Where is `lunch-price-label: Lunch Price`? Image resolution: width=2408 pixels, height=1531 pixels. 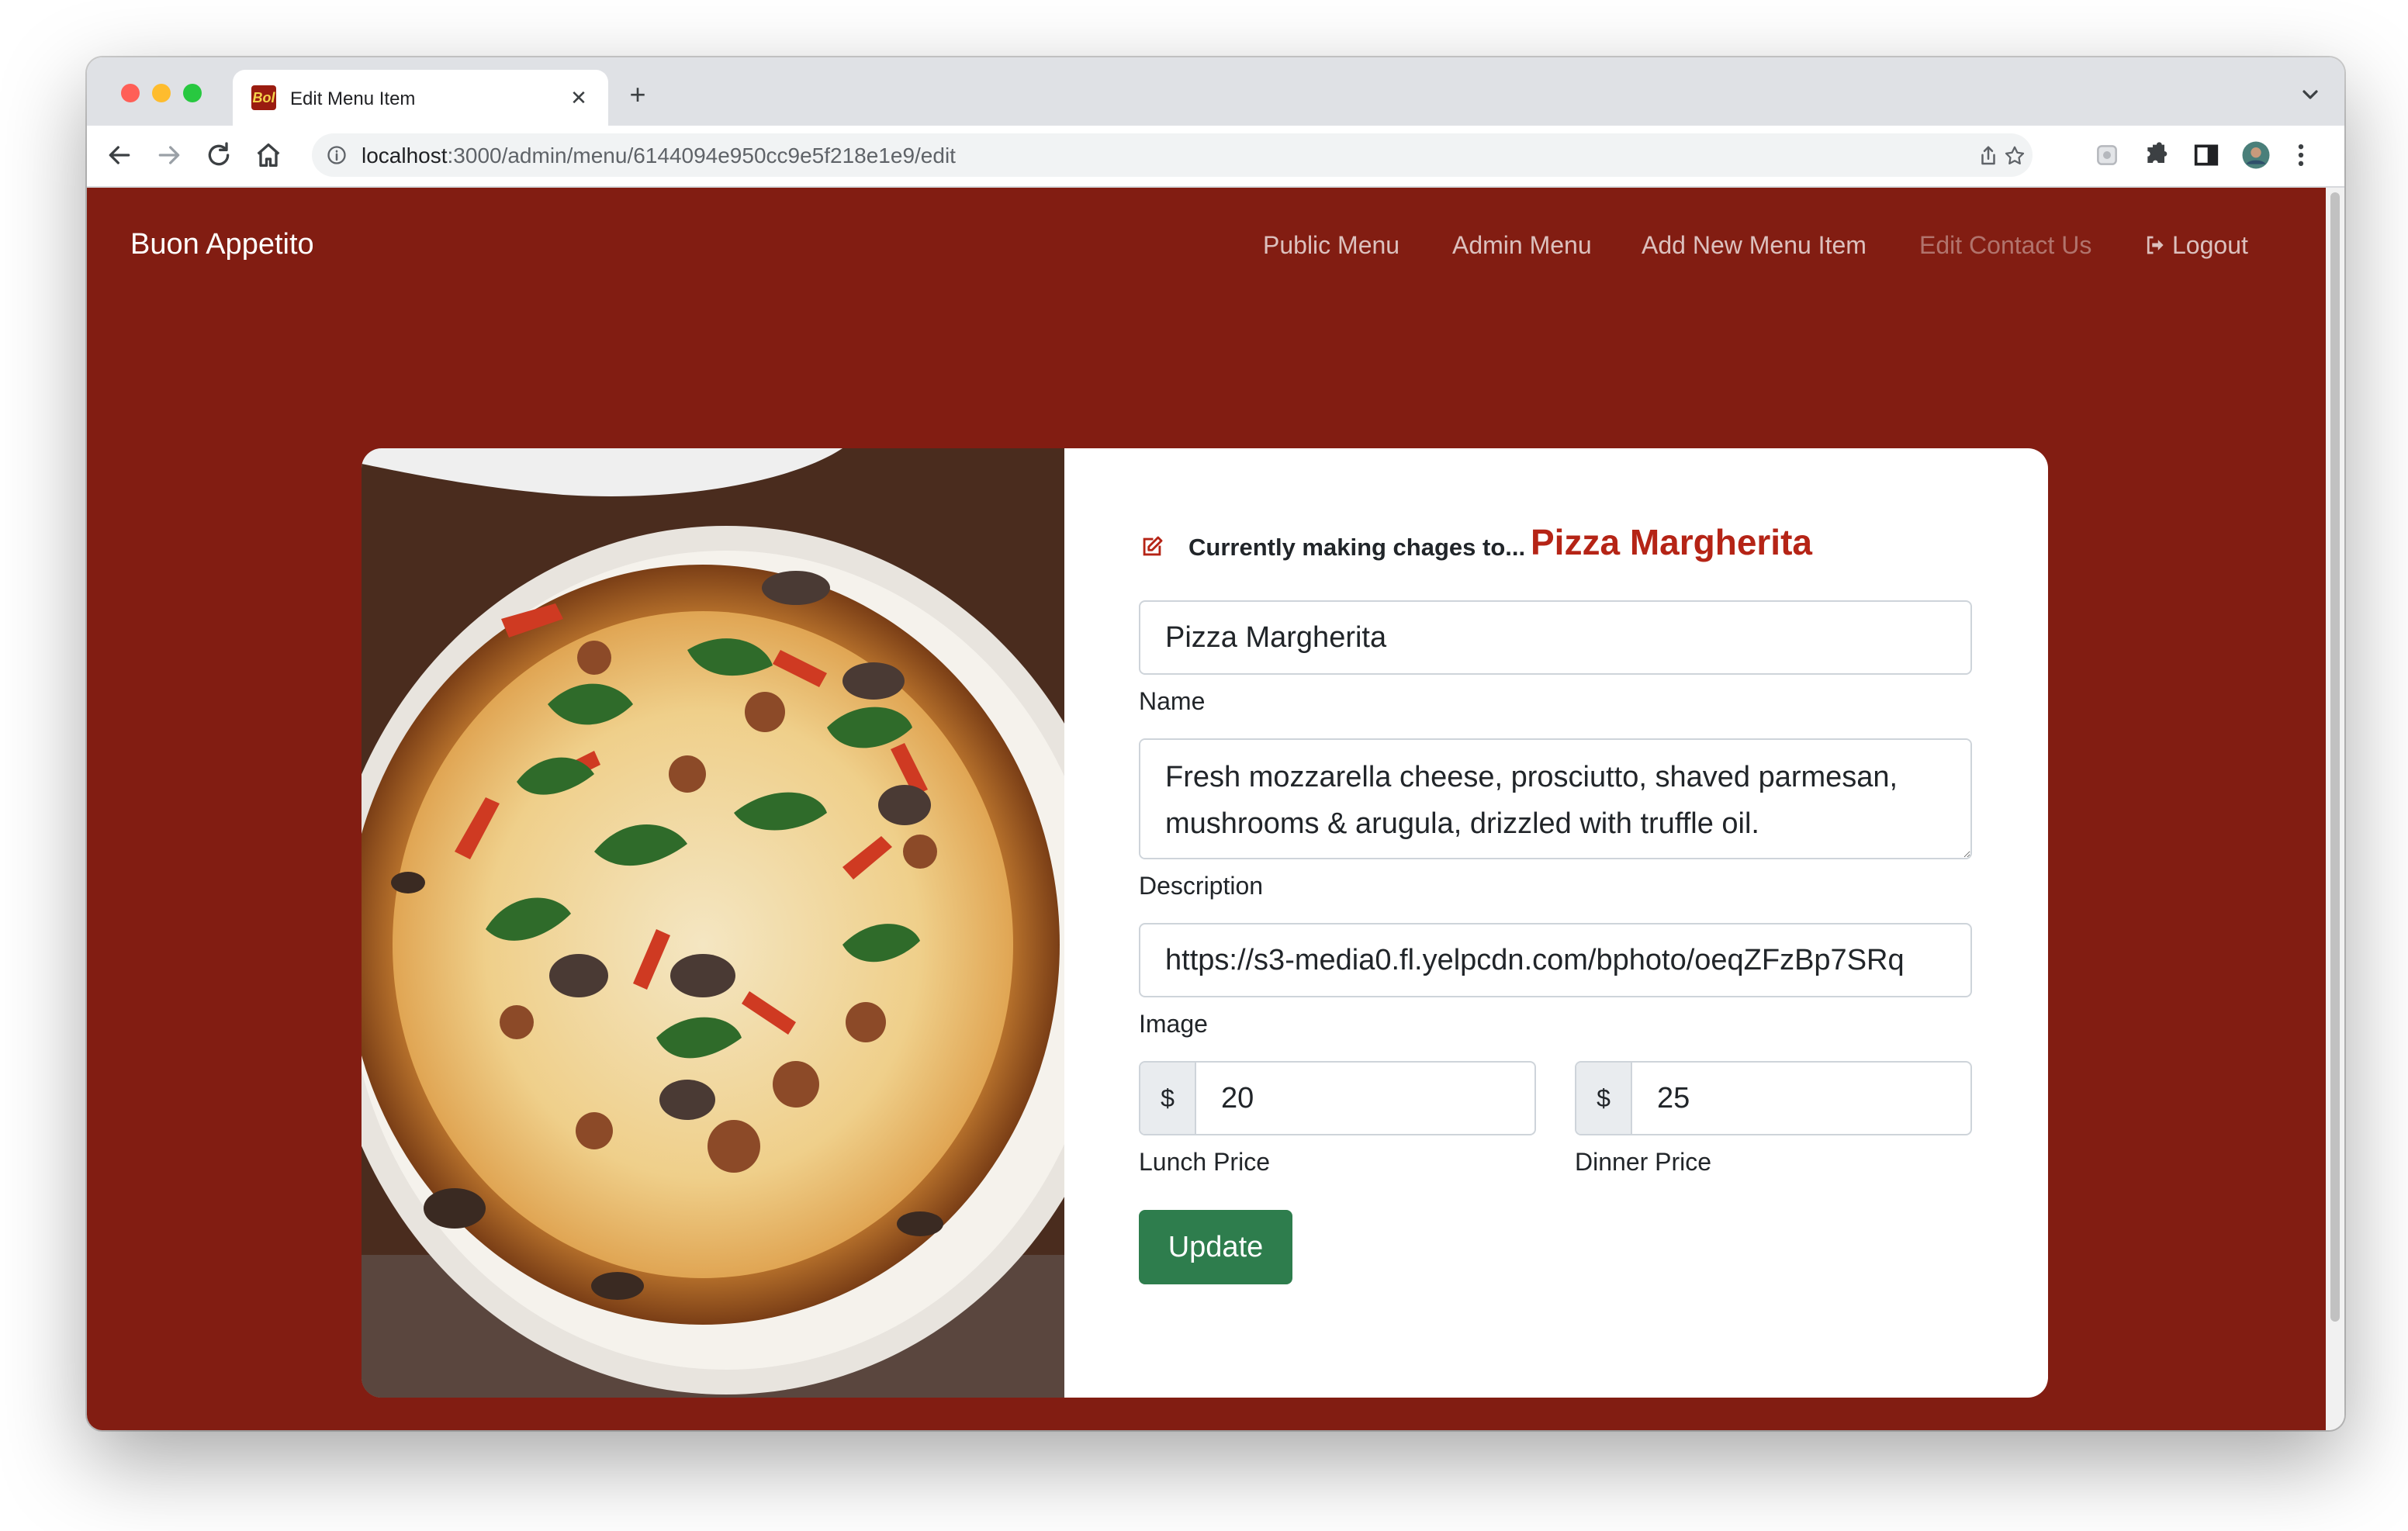
lunch-price-label: Lunch Price is located at coordinates (1204, 1162).